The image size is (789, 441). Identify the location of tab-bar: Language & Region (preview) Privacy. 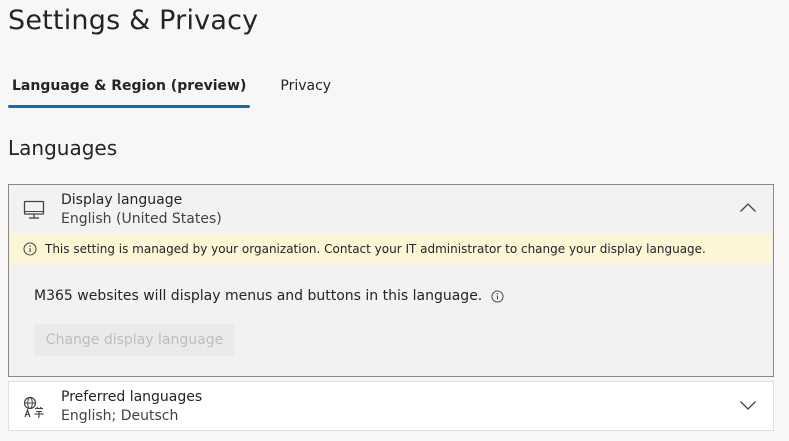
(171, 91).